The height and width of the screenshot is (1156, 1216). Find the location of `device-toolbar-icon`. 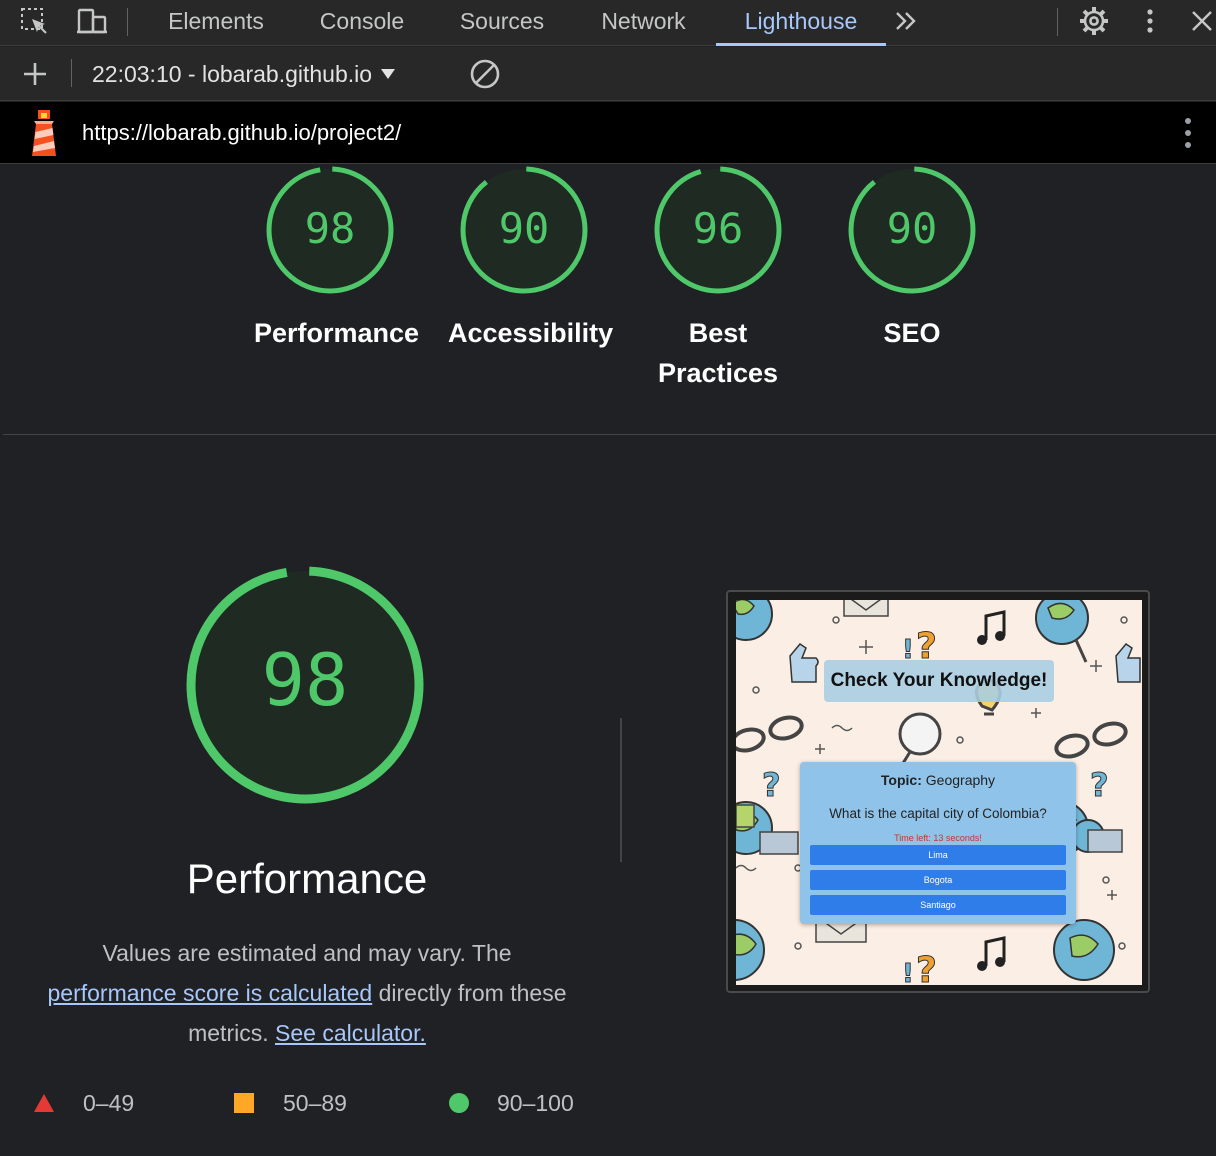

device-toolbar-icon is located at coordinates (92, 21).